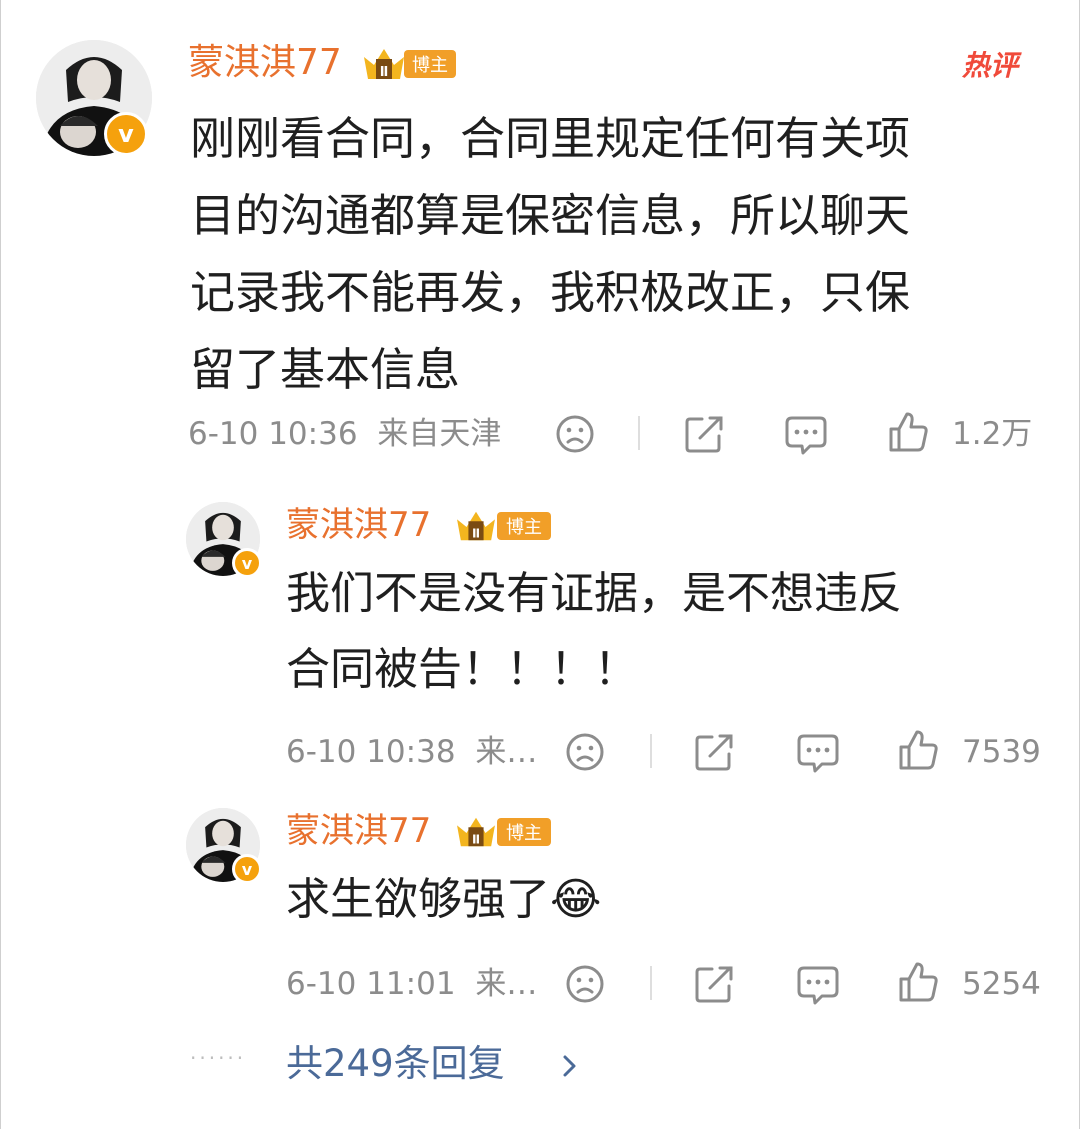 This screenshot has width=1080, height=1129. Describe the element at coordinates (462, 669) in the screenshot. I see `reply-line: 合同被告！！！！` at that location.